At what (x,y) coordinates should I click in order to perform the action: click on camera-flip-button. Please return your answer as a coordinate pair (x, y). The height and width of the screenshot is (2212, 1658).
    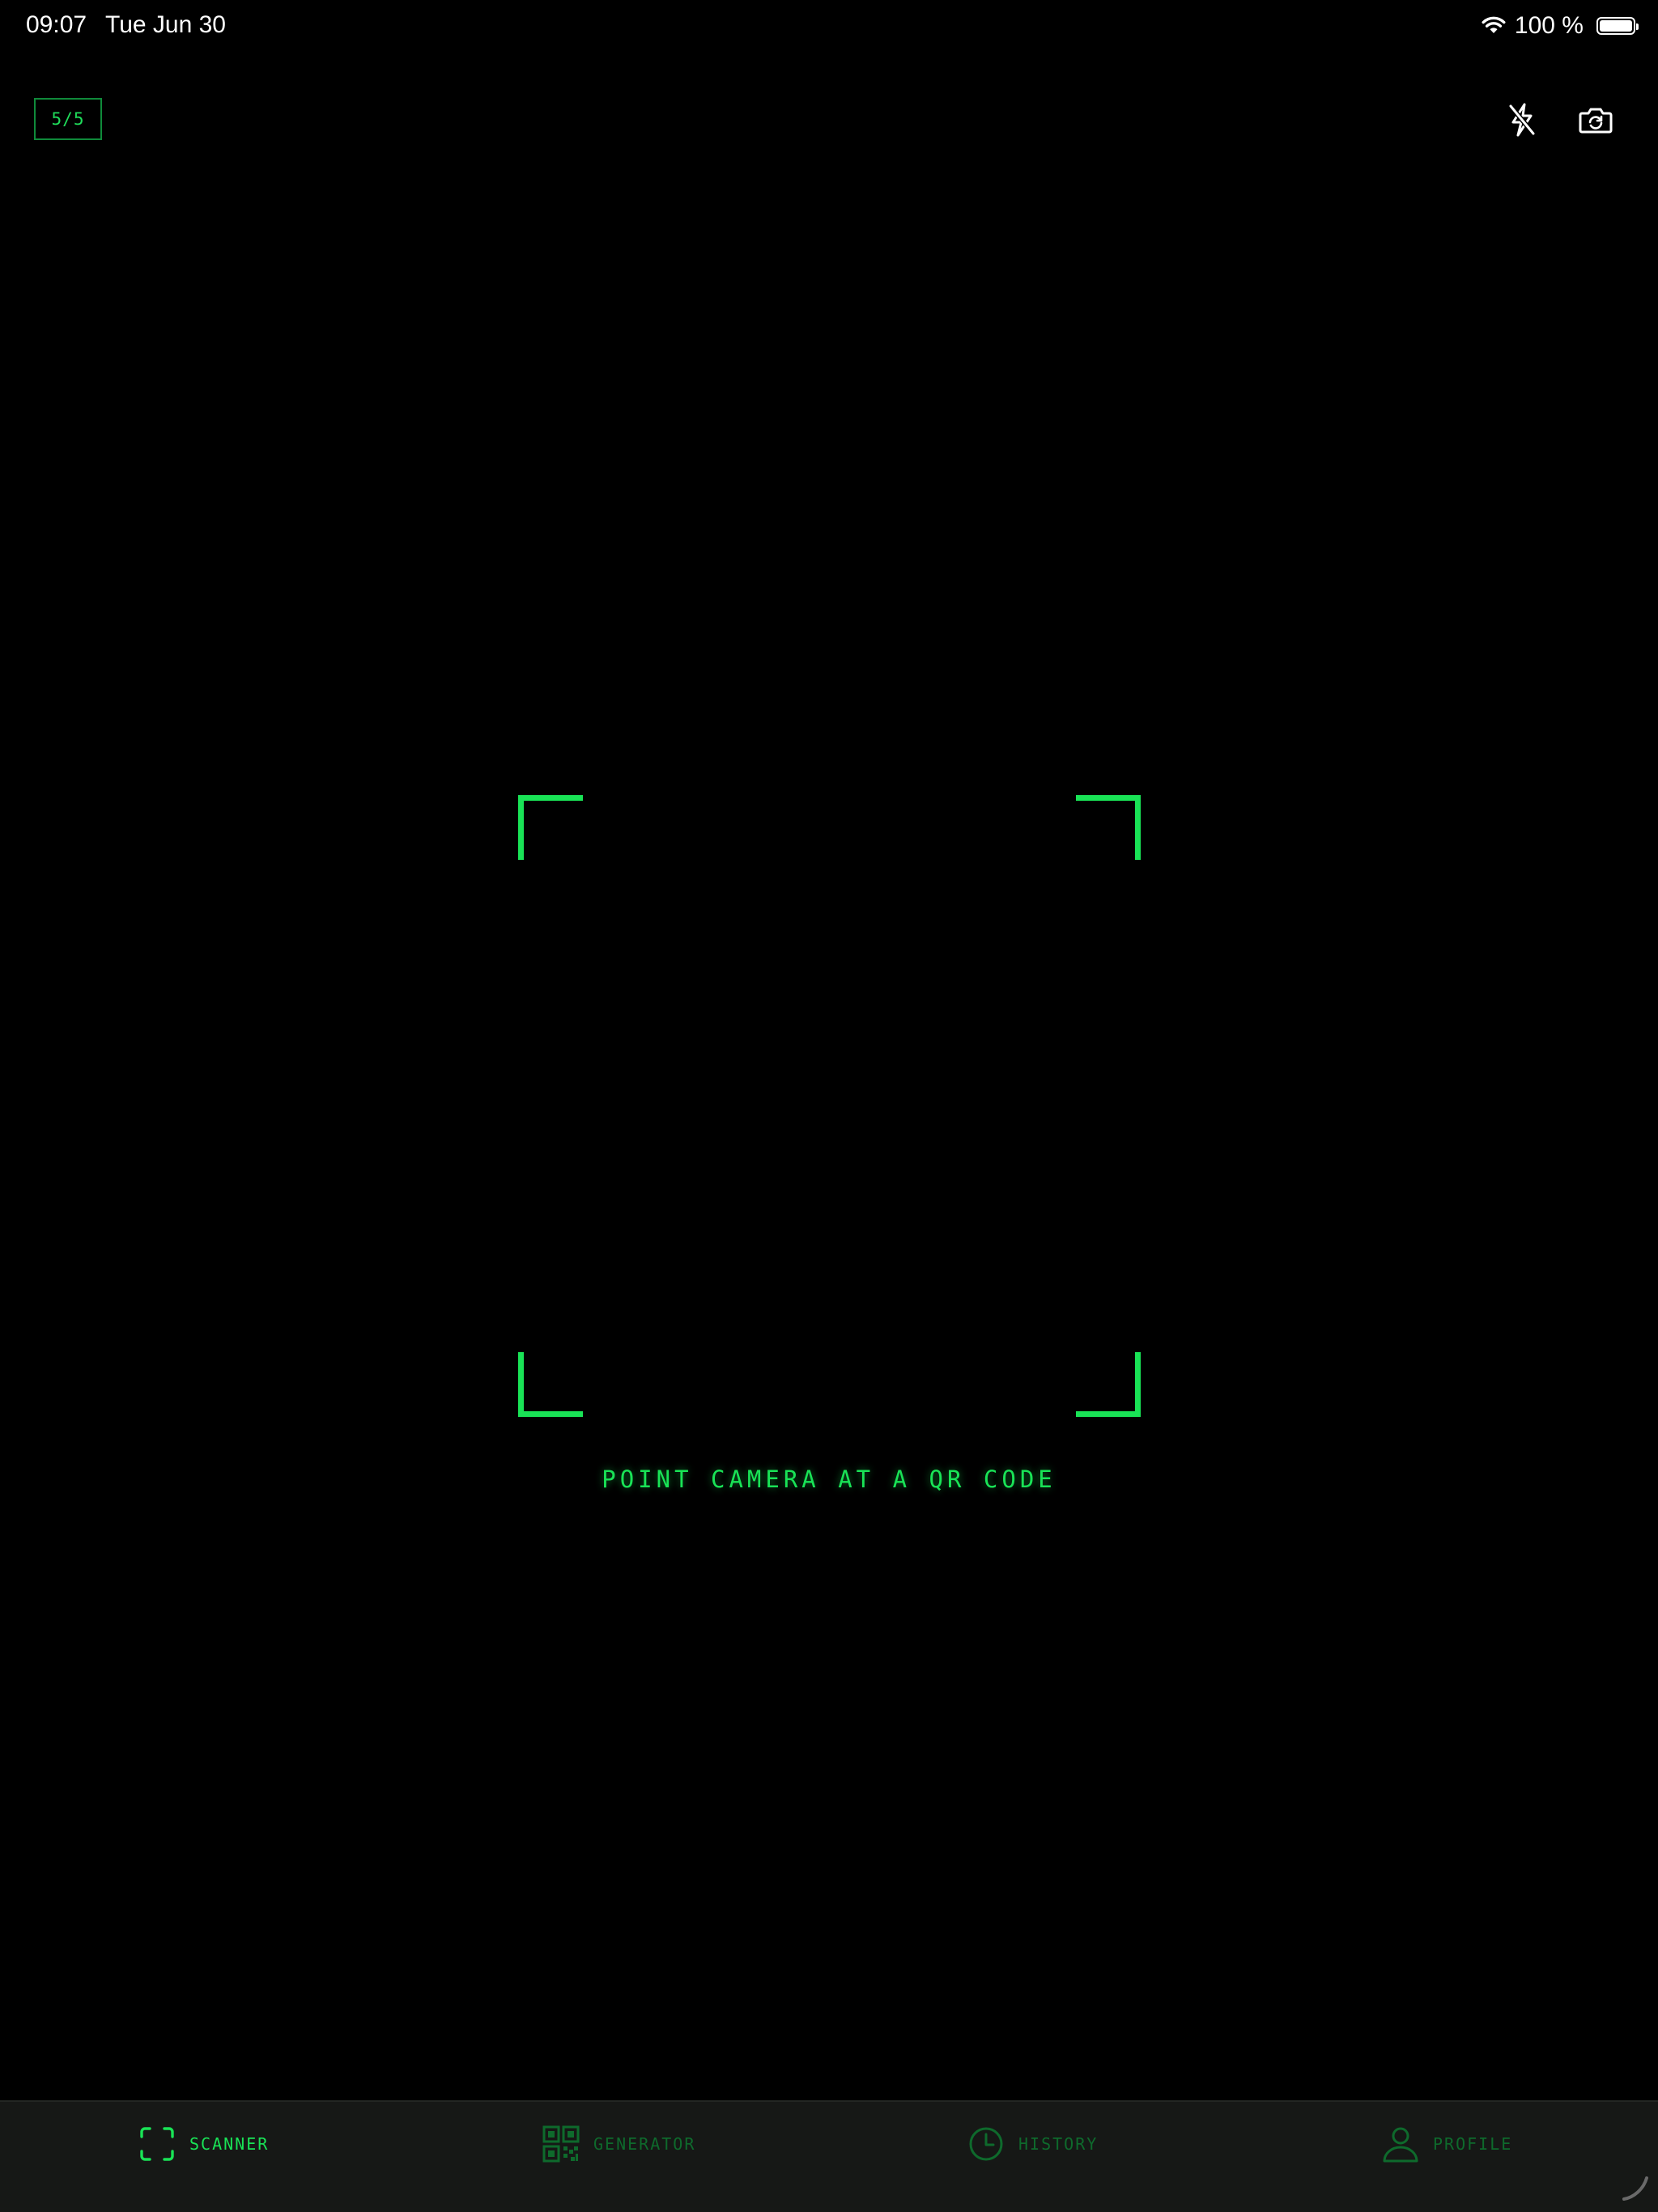
    Looking at the image, I should click on (1595, 120).